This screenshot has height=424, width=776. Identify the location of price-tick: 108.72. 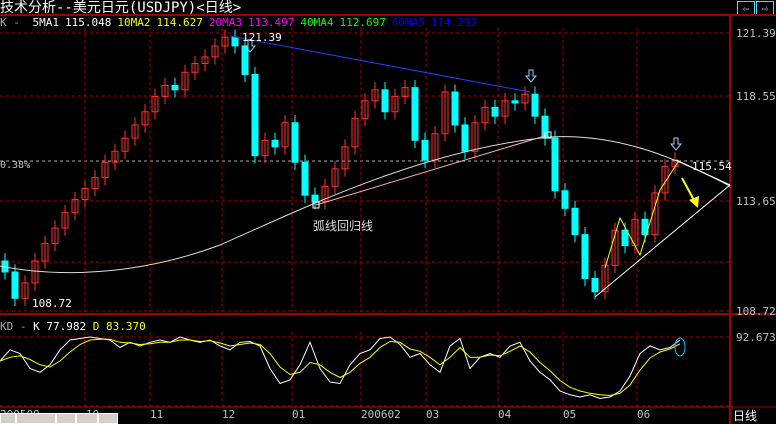
(756, 311).